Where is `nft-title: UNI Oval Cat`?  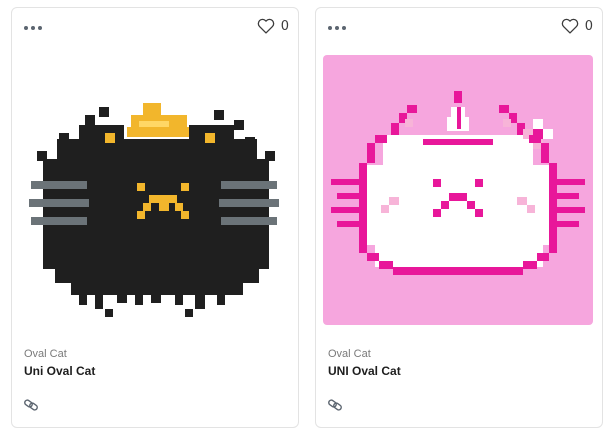
nft-title: UNI Oval Cat is located at coordinates (364, 371).